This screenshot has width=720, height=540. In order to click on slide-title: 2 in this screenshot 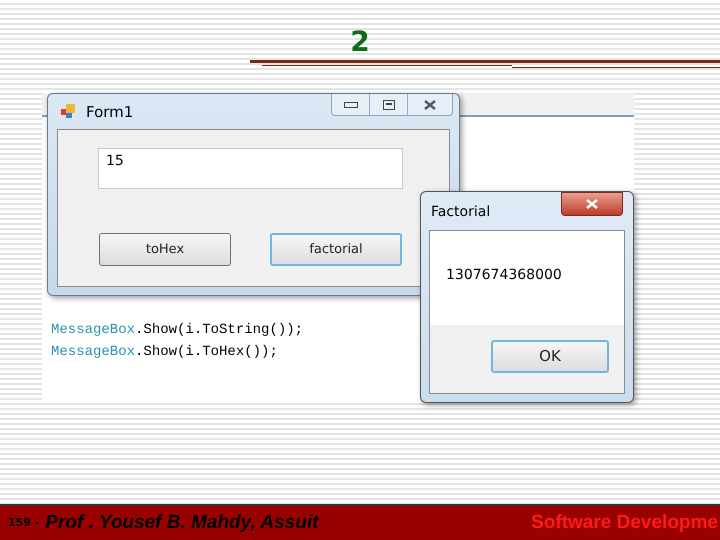, I will do `click(360, 42)`.